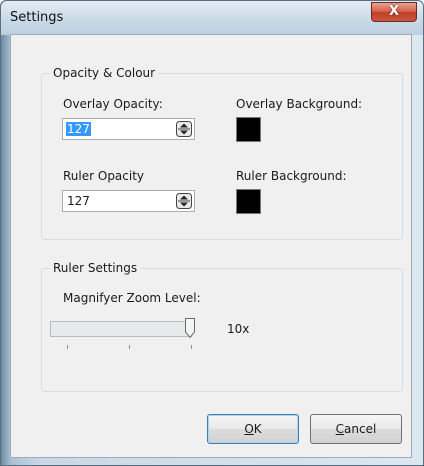 The width and height of the screenshot is (424, 466). I want to click on ok-button: OK, so click(253, 429).